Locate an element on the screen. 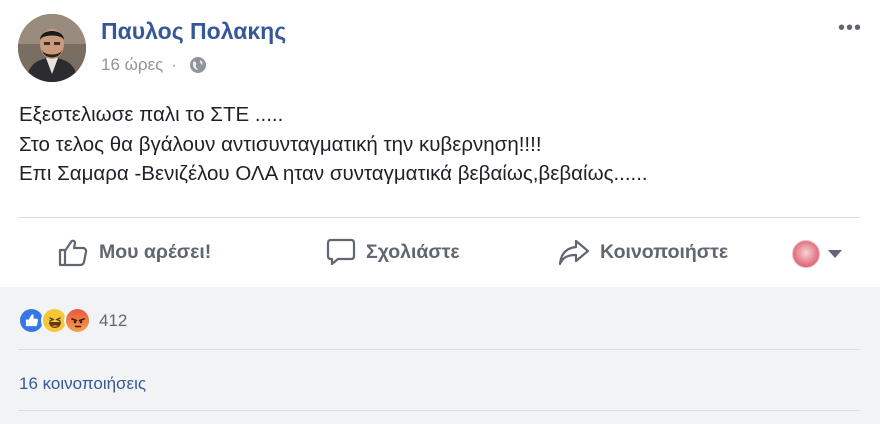  like-button: Μου αρέσει! is located at coordinates (134, 252).